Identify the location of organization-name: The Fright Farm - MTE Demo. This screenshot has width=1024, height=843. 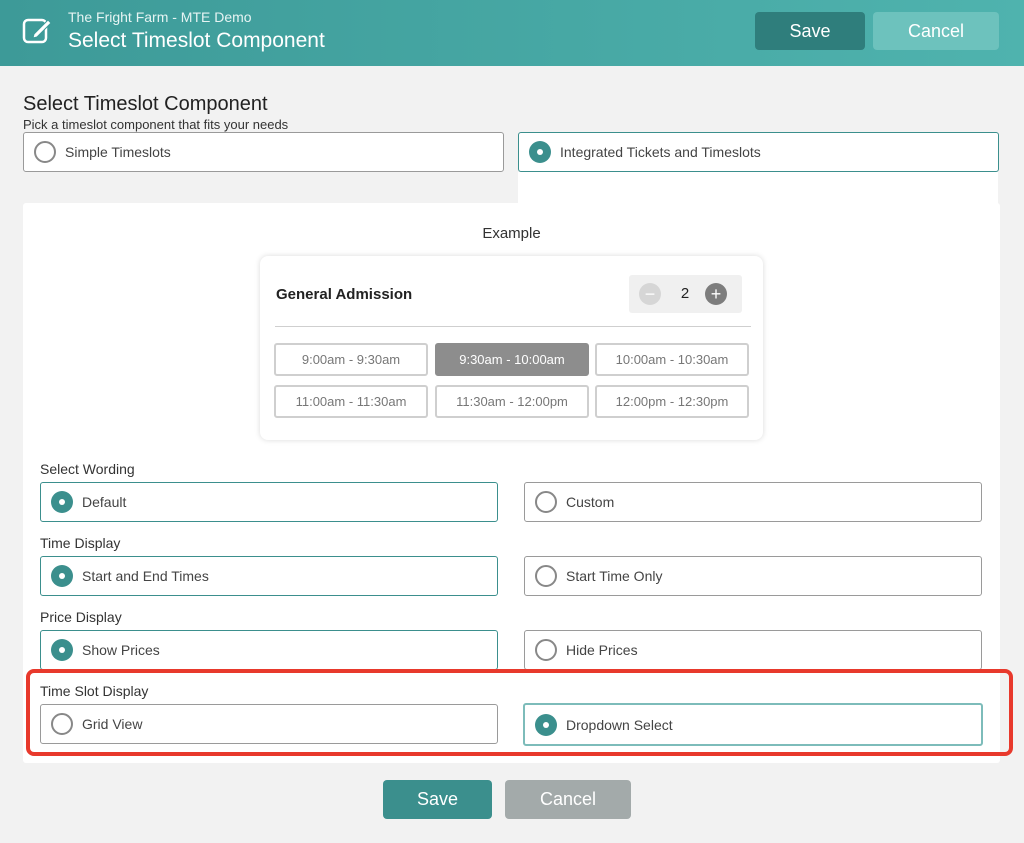
(160, 17).